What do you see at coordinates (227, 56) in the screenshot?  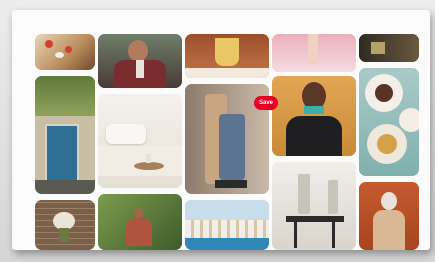 I see `drink-pin` at bounding box center [227, 56].